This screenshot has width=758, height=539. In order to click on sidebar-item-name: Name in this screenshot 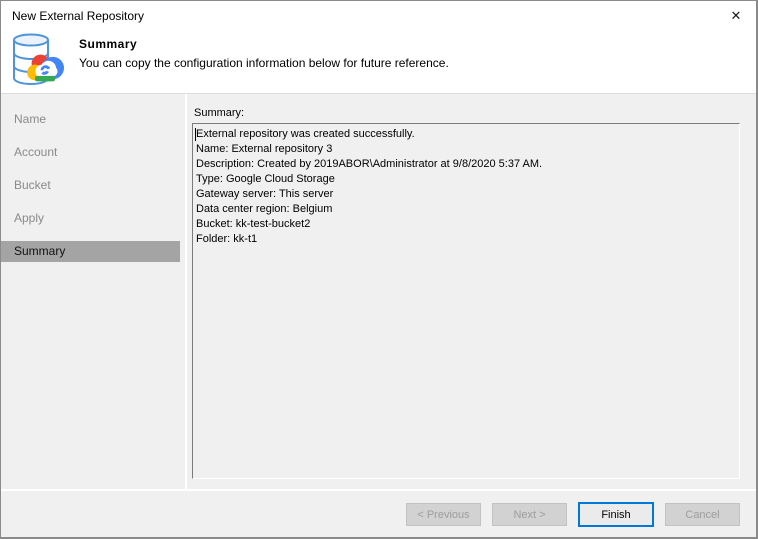, I will do `click(90, 119)`.